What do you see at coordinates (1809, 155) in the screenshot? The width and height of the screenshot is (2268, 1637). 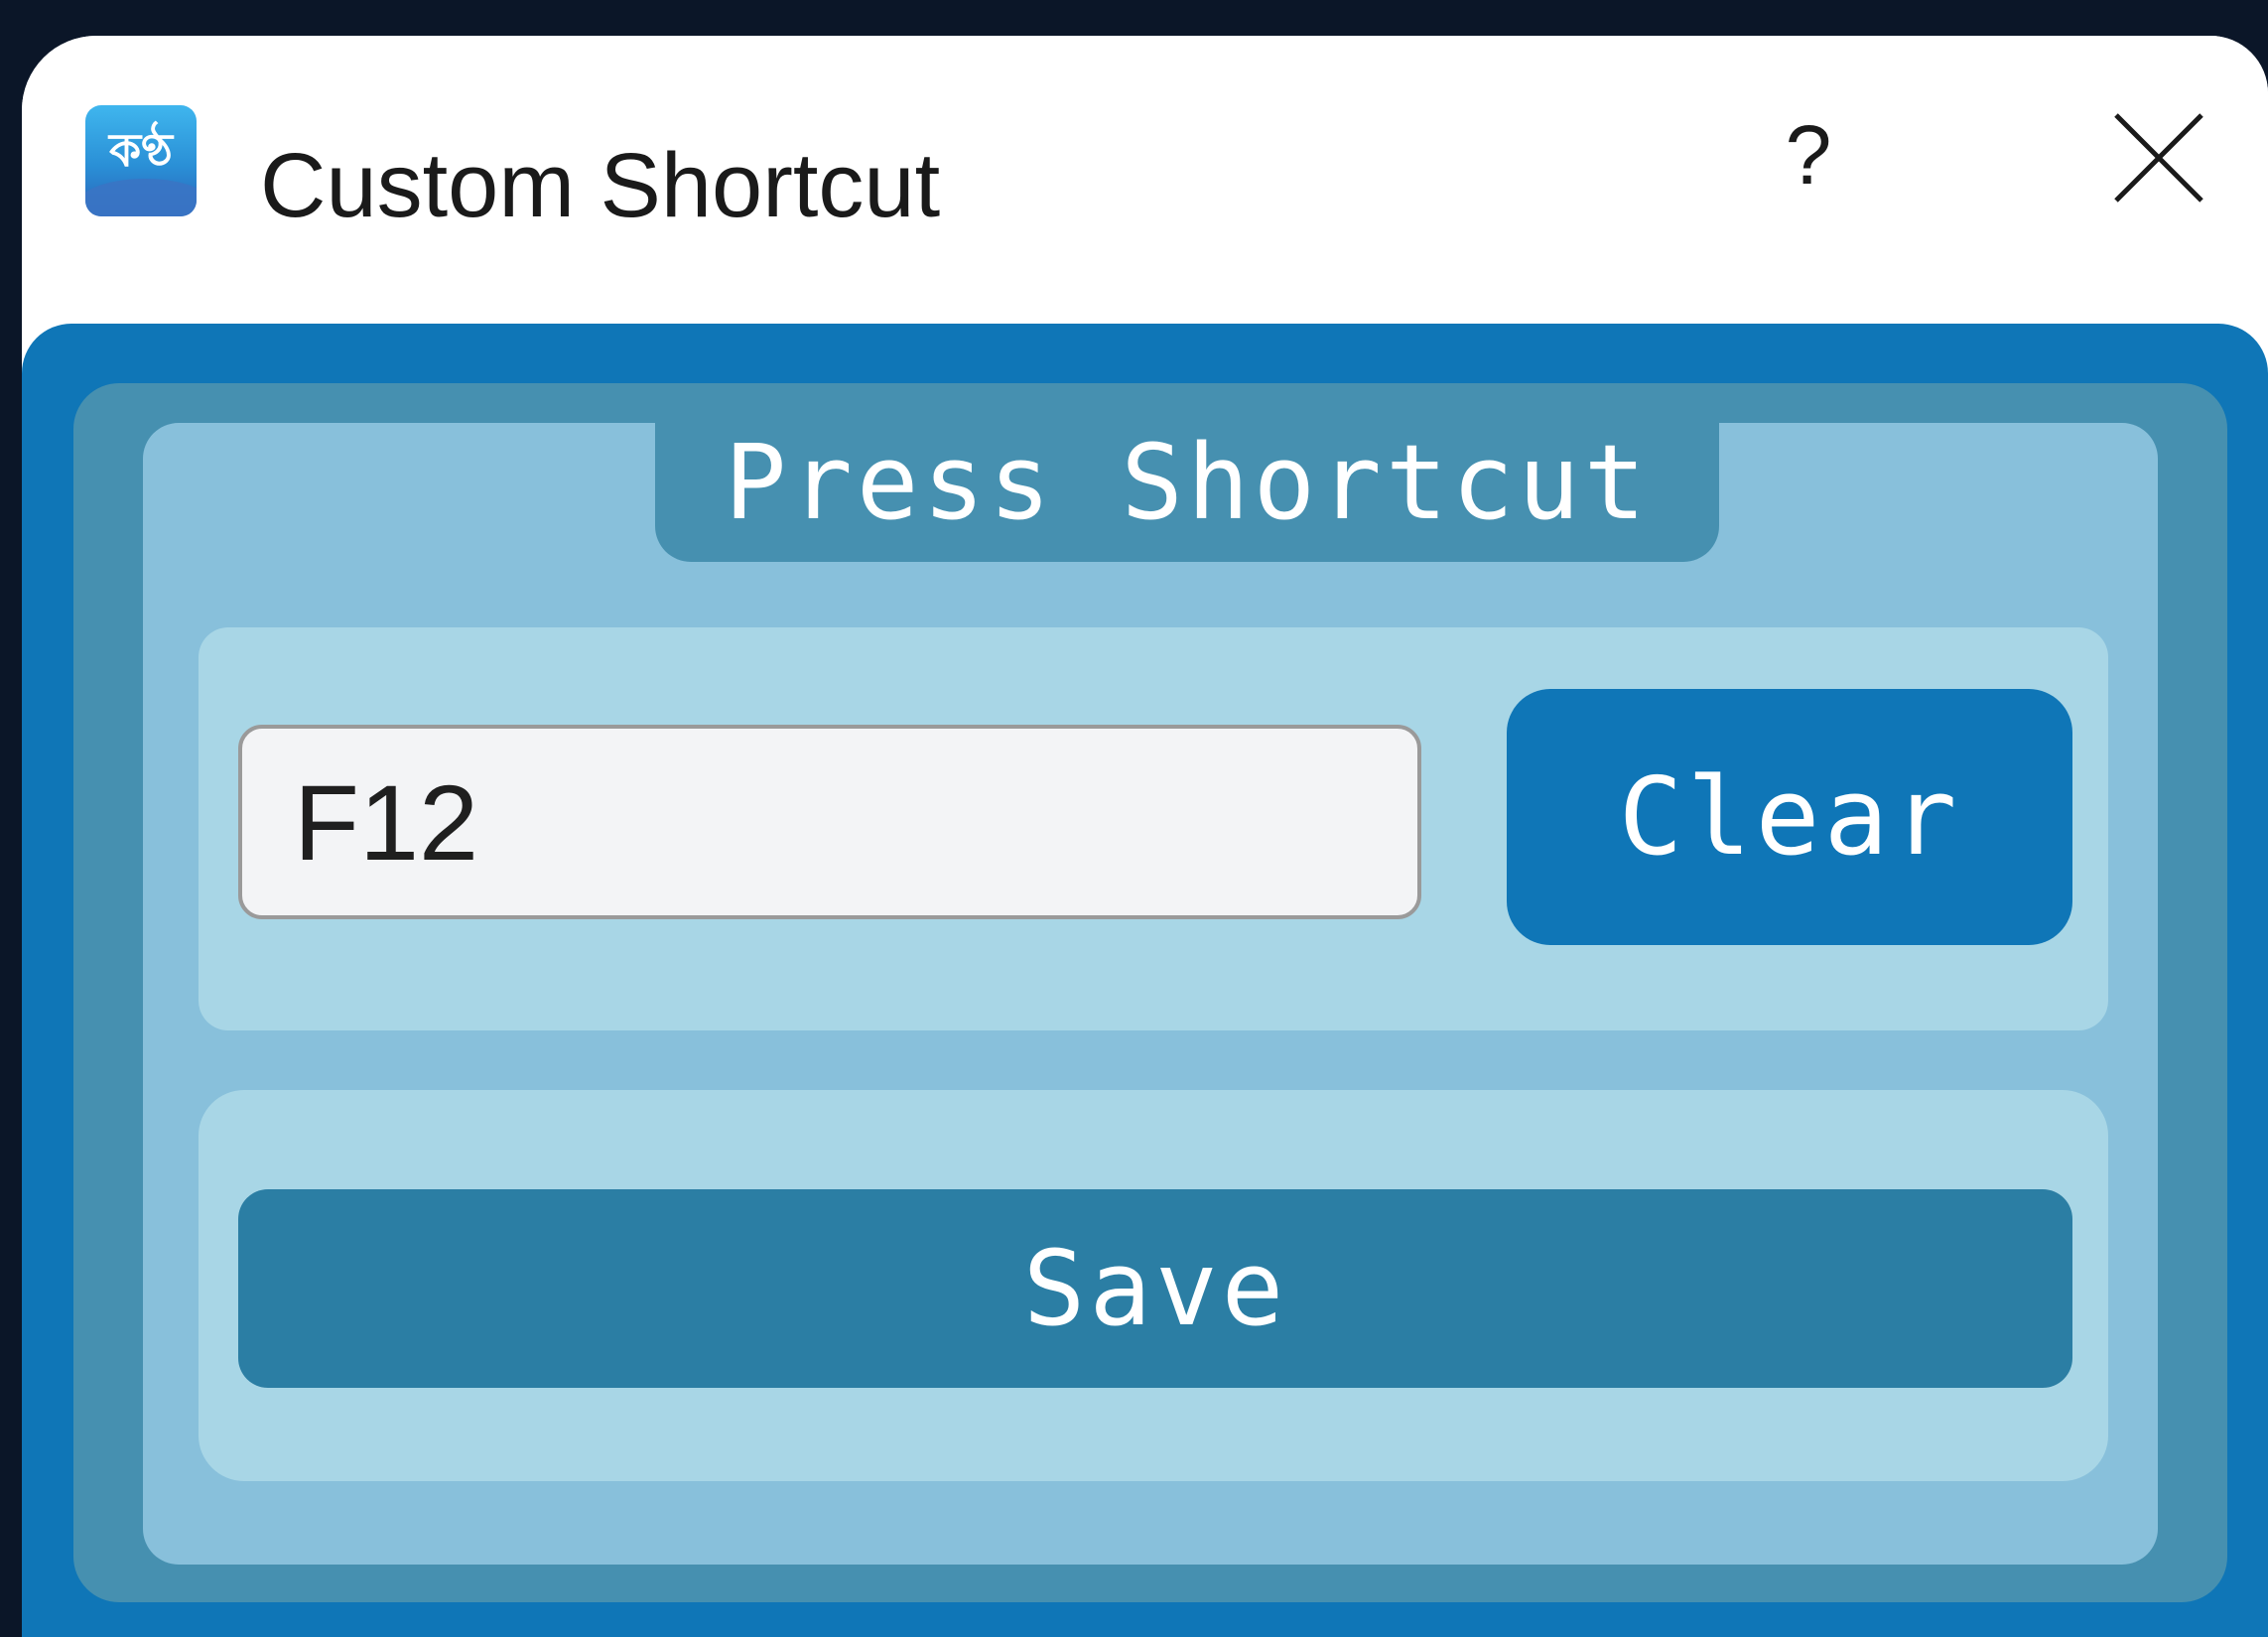 I see `help-icon: ?` at bounding box center [1809, 155].